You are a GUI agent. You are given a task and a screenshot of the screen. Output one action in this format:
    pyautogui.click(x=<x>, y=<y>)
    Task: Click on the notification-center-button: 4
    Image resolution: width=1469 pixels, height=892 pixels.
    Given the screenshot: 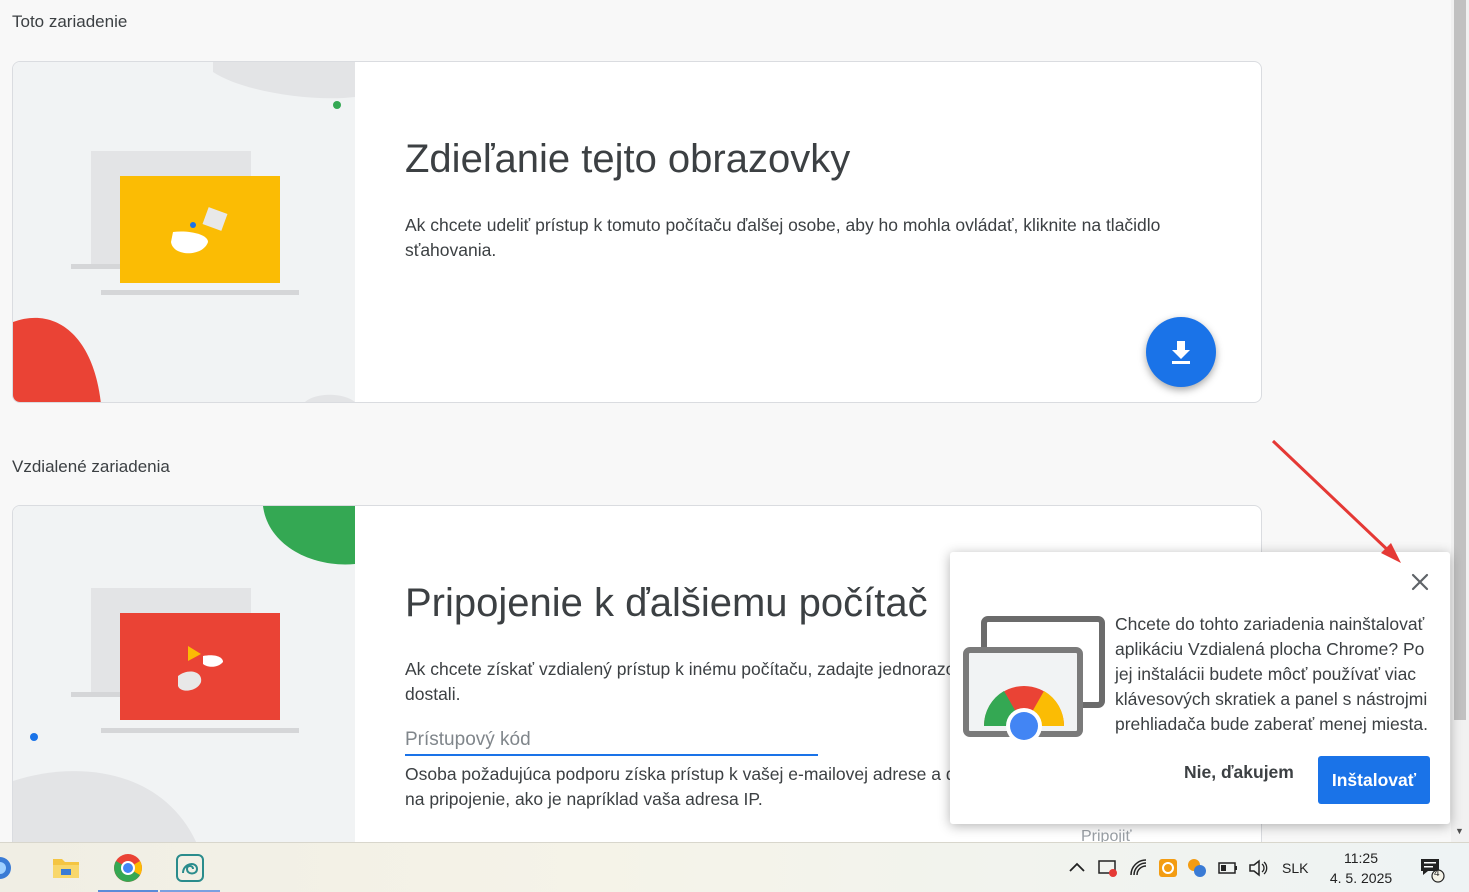 What is the action you would take?
    pyautogui.click(x=1432, y=871)
    